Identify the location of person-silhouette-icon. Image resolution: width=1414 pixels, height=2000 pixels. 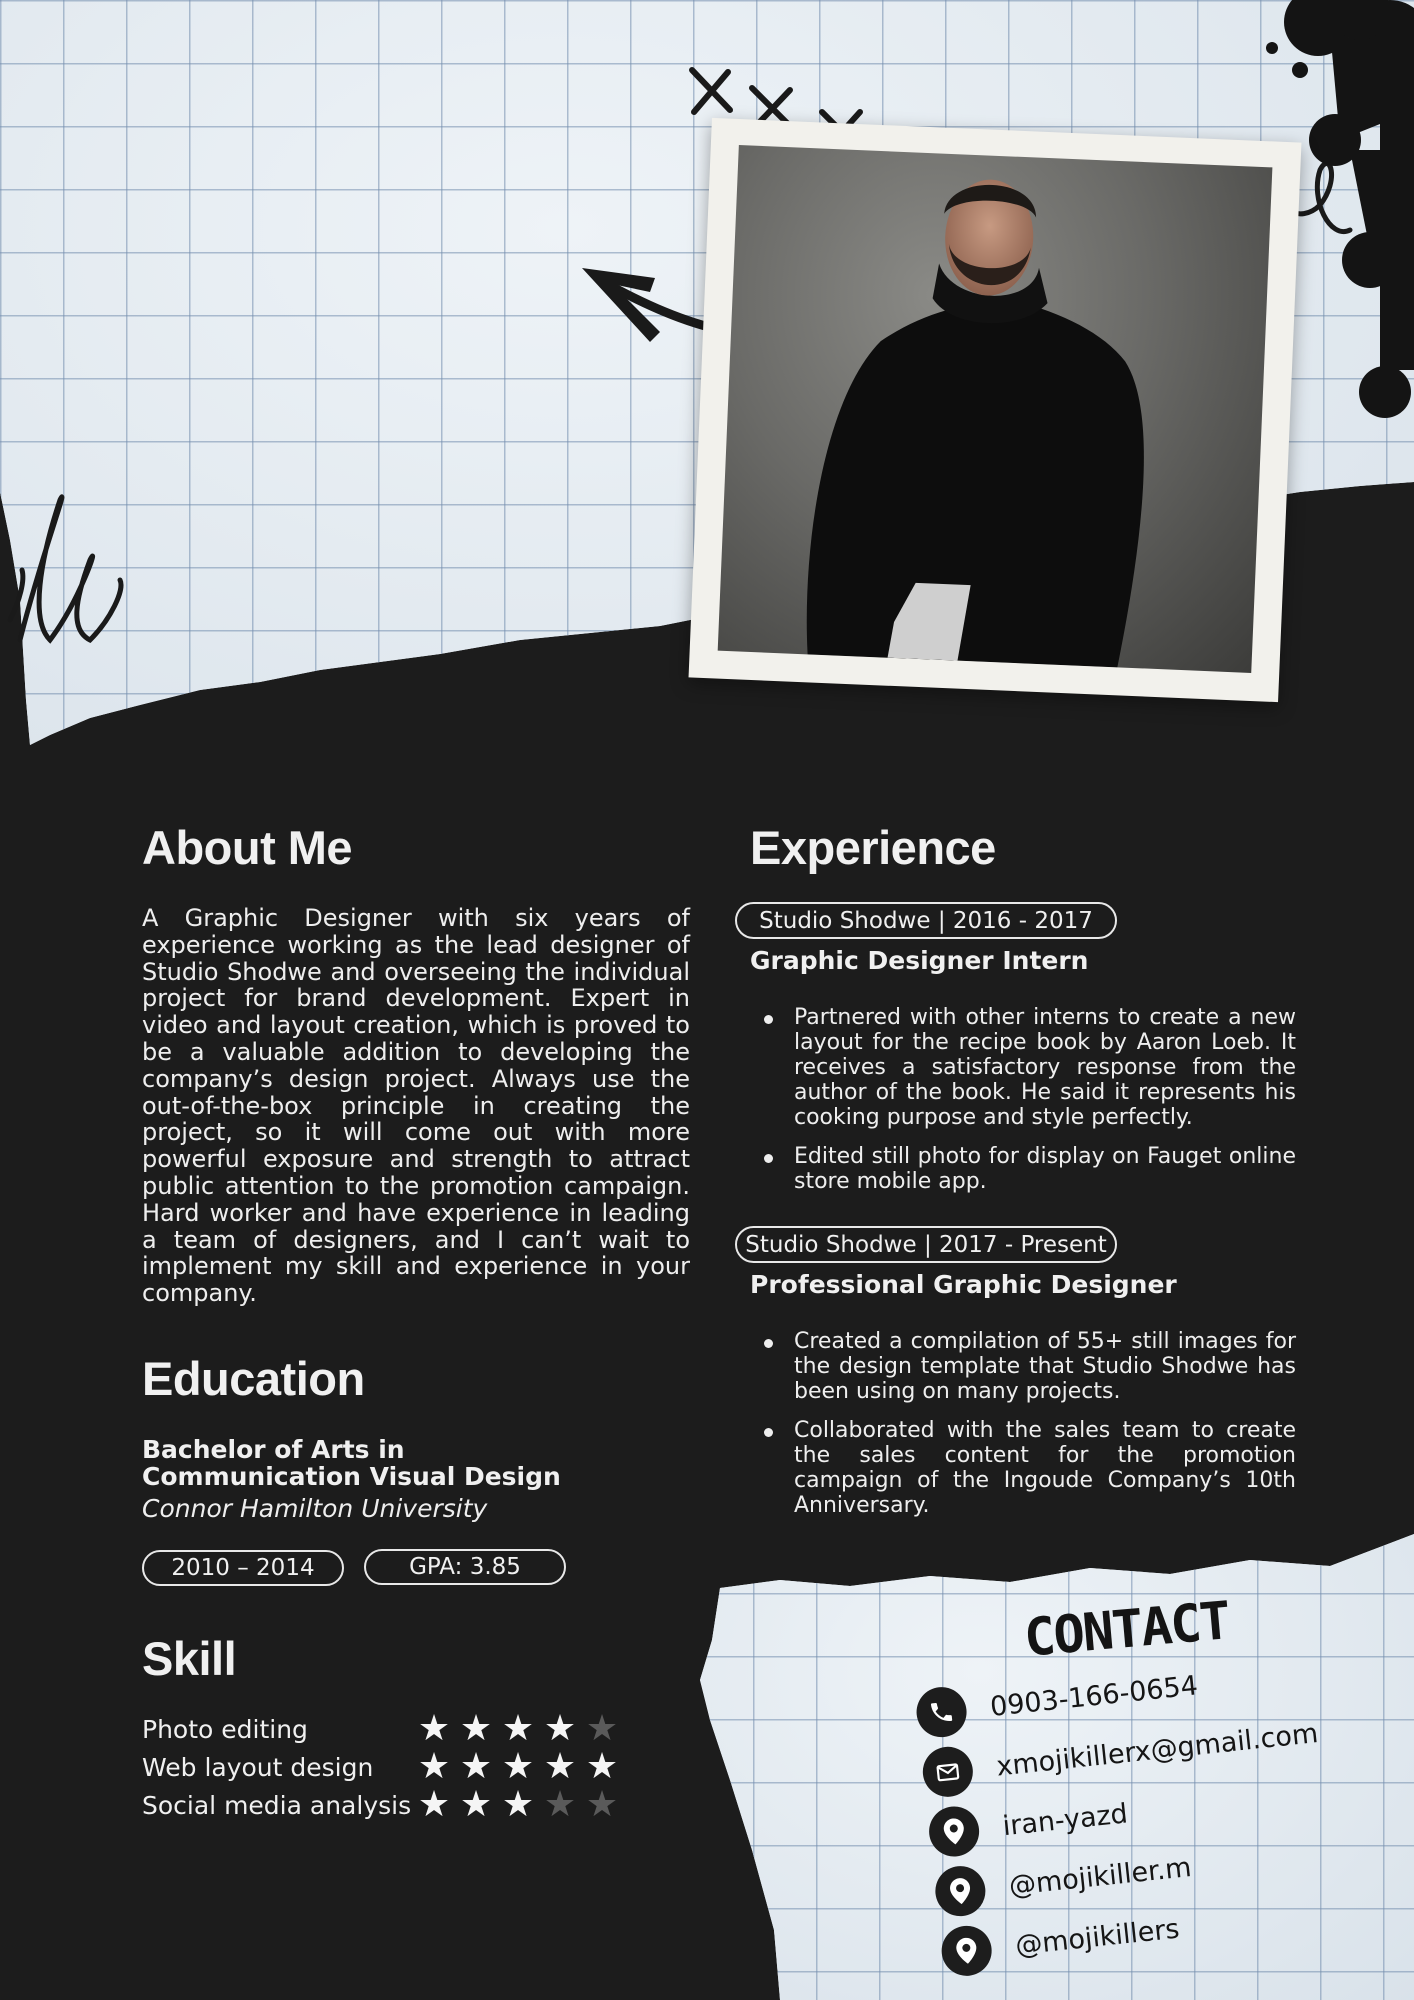
(975, 423).